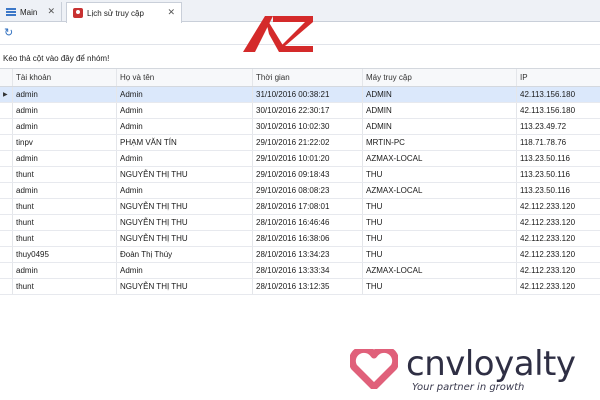  Describe the element at coordinates (558, 126) in the screenshot. I see `cell-ip: 113.23.49.72` at that location.